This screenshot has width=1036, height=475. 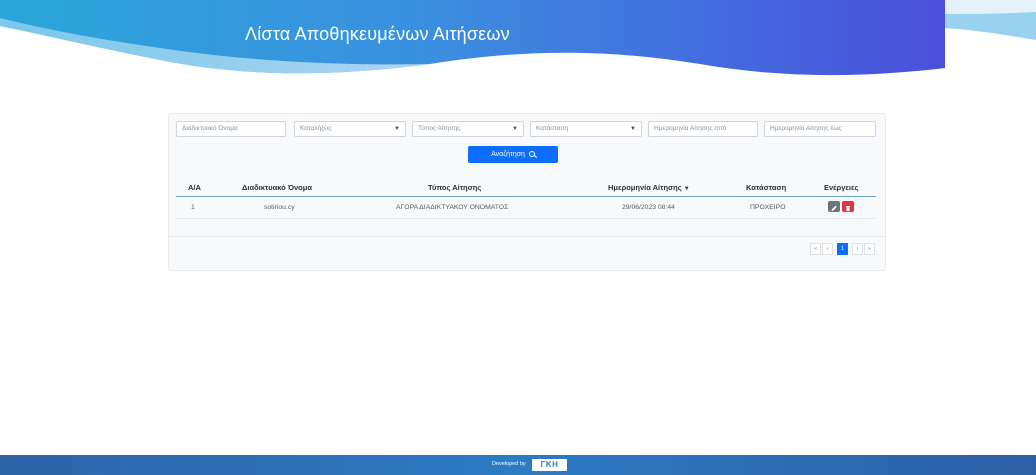 What do you see at coordinates (686, 189) in the screenshot?
I see `sort-desc-icon: ▼` at bounding box center [686, 189].